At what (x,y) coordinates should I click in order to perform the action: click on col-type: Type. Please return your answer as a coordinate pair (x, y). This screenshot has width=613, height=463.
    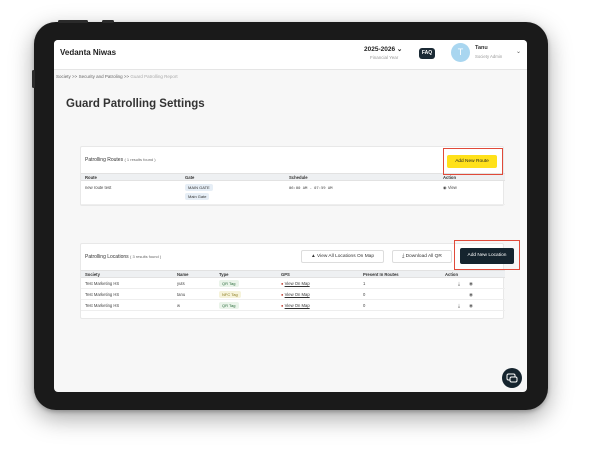
    Looking at the image, I should click on (224, 274).